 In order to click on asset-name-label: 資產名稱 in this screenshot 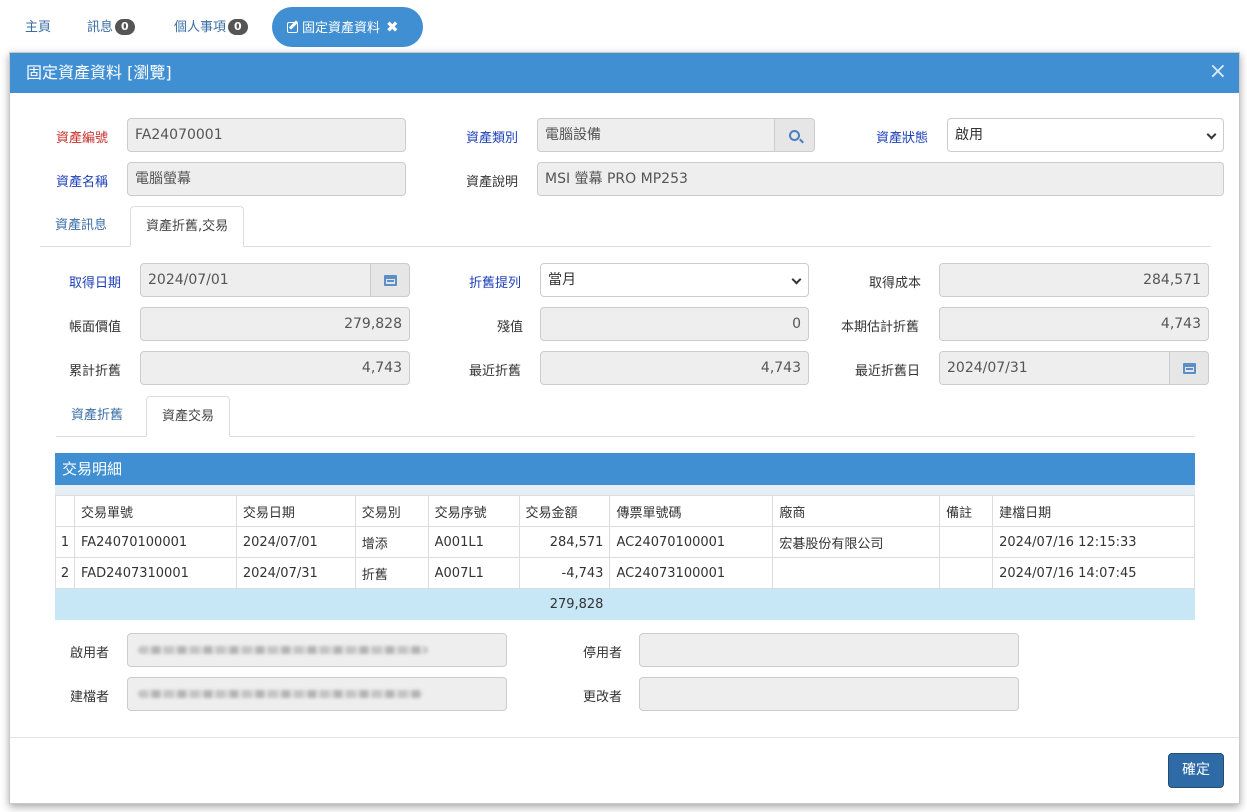, I will do `click(82, 182)`.